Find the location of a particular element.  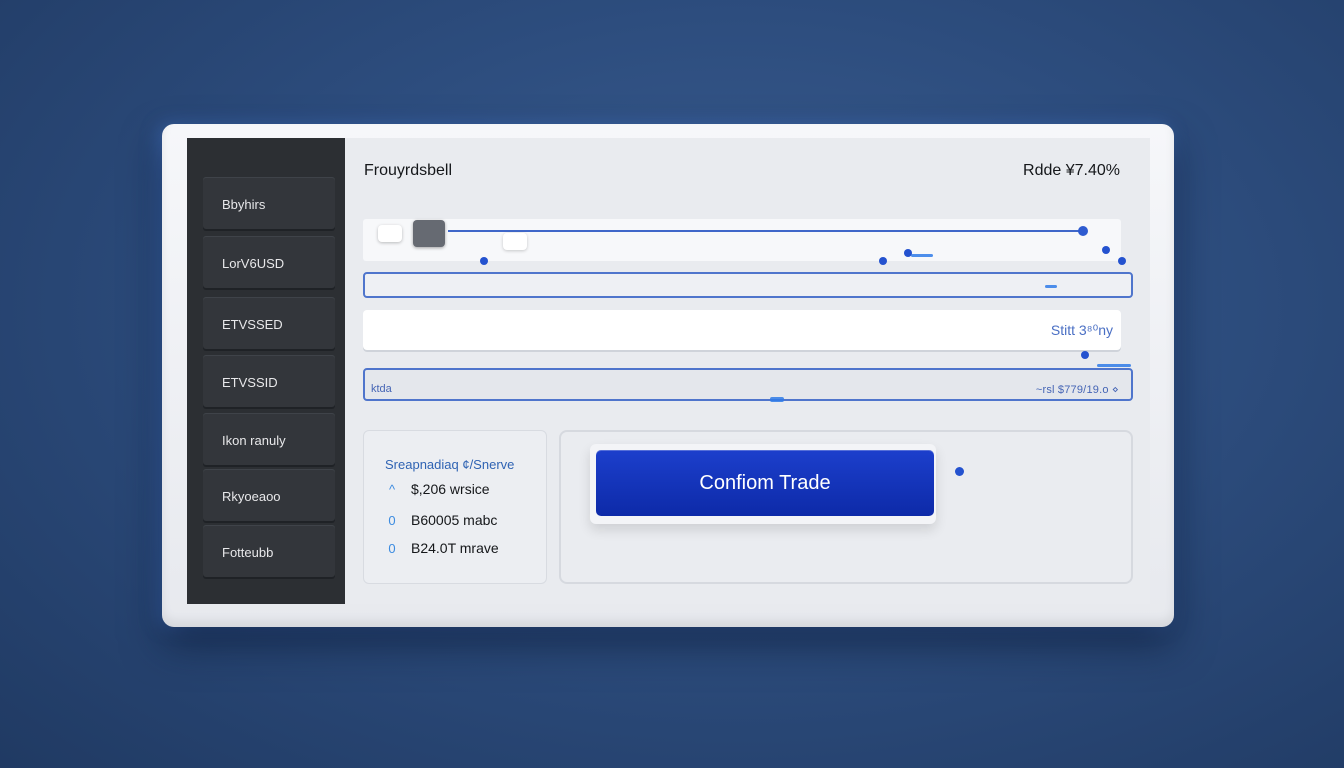

sidebar-item-label: ETVSSID is located at coordinates (250, 382).